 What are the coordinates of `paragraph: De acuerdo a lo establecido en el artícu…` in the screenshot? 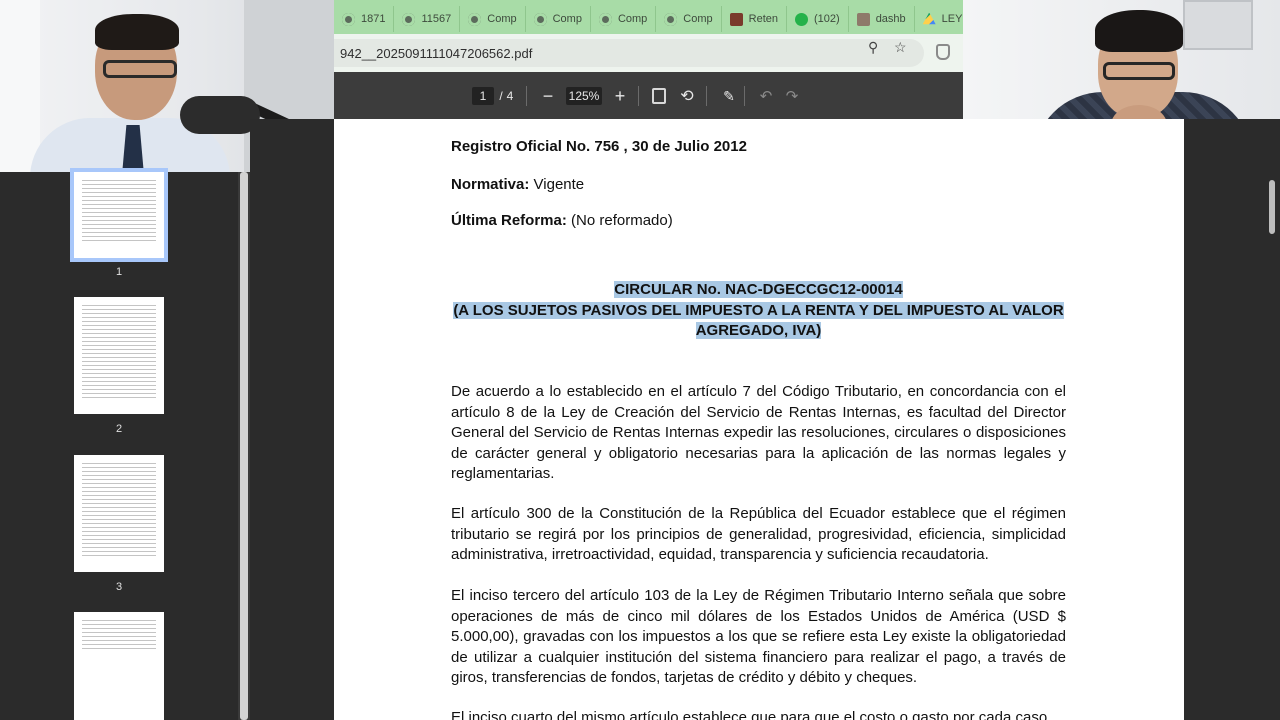 It's located at (758, 432).